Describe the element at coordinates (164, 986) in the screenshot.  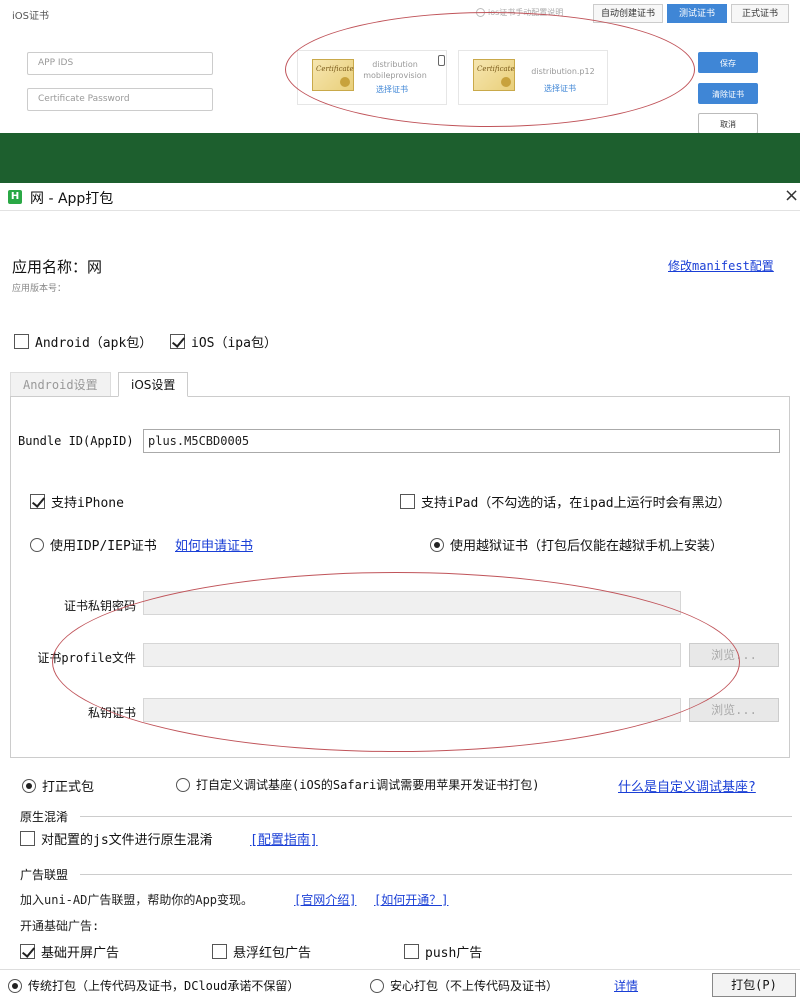
I see `traditional-pack-label: 传统打包（上传代码及证书，DCloud承诺不保留）` at that location.